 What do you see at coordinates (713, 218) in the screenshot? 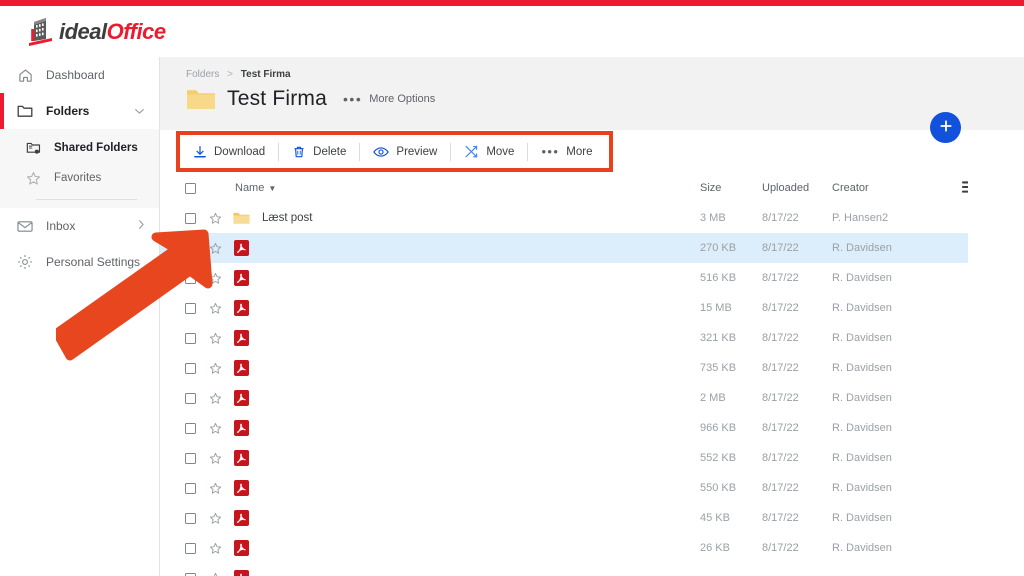
I see `file-size: 3 MB` at bounding box center [713, 218].